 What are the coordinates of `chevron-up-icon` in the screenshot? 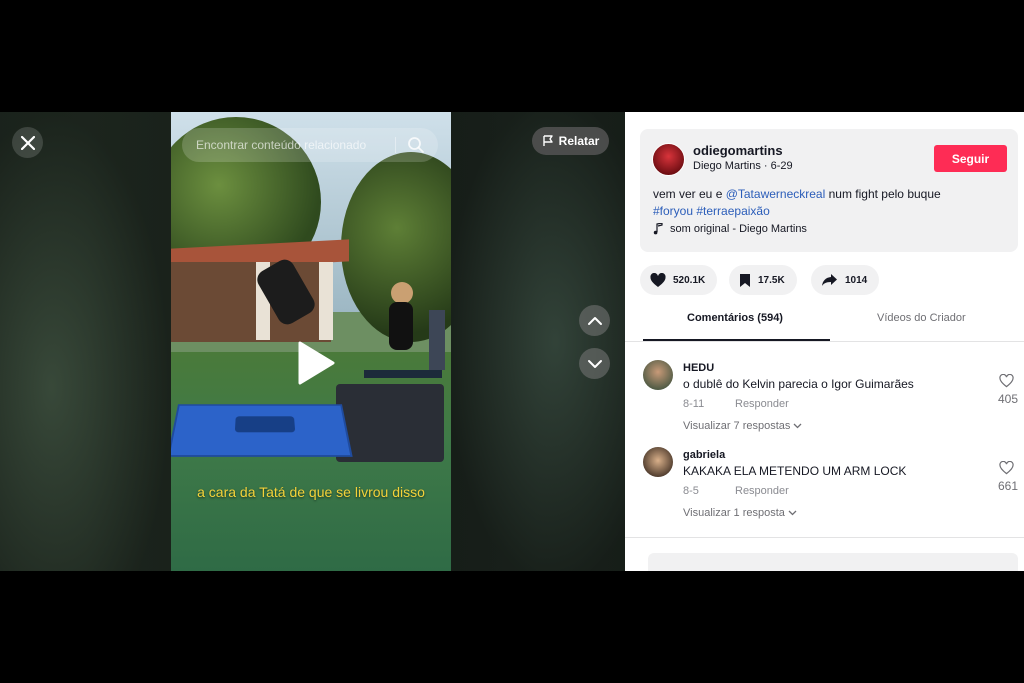 It's located at (594, 320).